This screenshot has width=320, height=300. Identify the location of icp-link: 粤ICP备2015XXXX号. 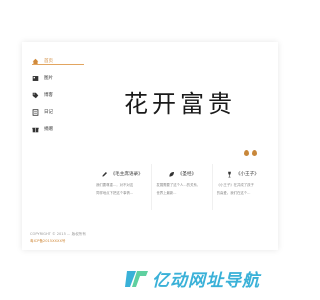
(58, 241).